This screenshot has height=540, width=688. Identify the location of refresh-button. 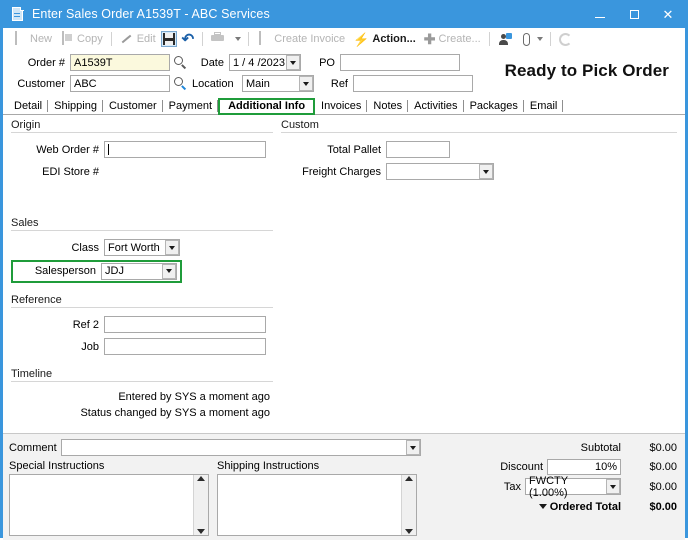
(565, 39).